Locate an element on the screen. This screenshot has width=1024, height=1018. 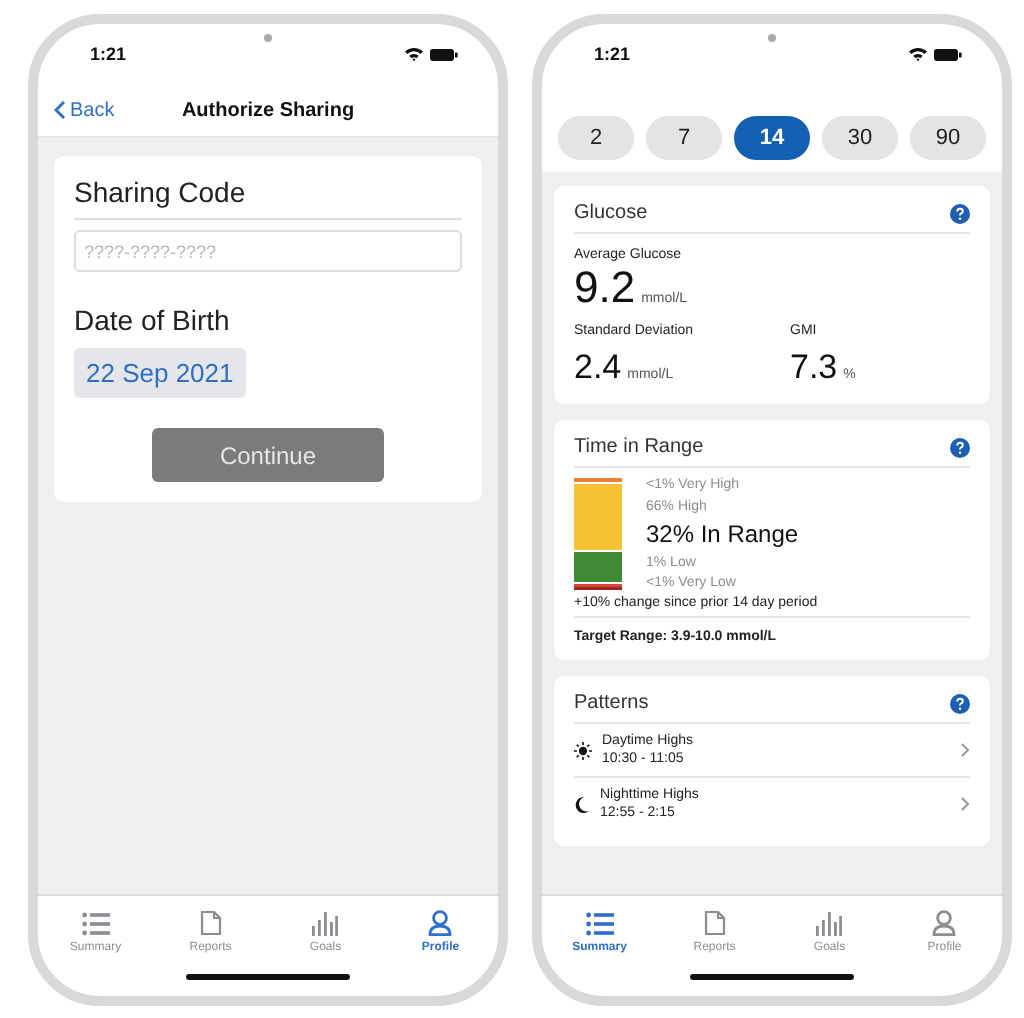
date-picker: 22 Sep 2021 is located at coordinates (160, 373).